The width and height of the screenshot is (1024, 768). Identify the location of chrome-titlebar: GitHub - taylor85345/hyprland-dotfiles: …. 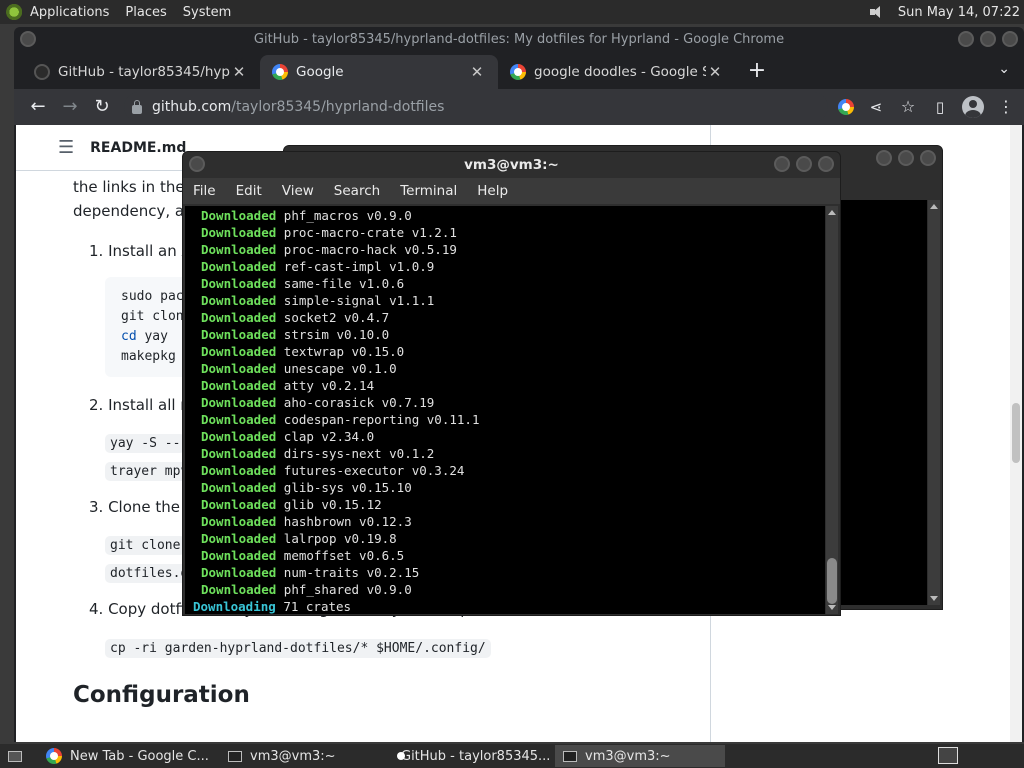
(519, 39).